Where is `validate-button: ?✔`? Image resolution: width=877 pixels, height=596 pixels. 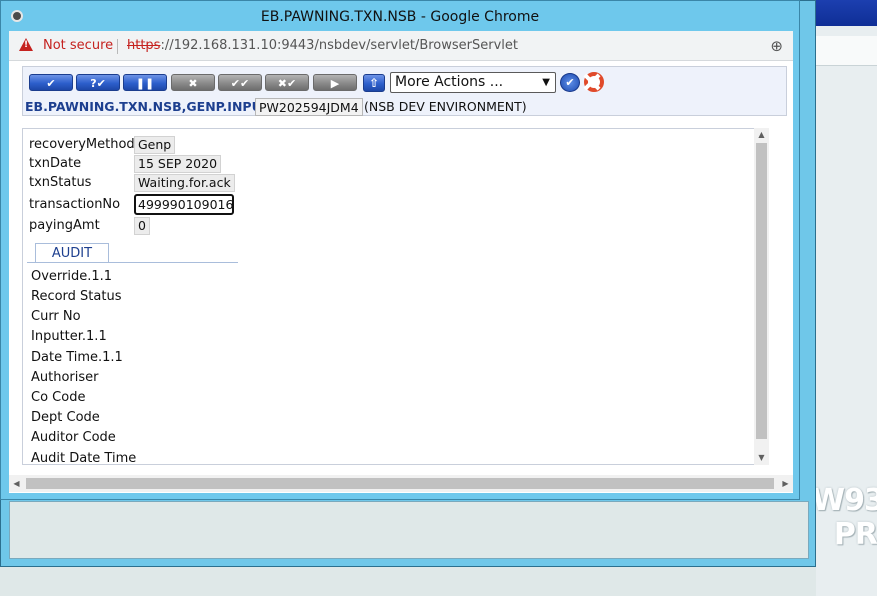 validate-button: ?✔ is located at coordinates (98, 82).